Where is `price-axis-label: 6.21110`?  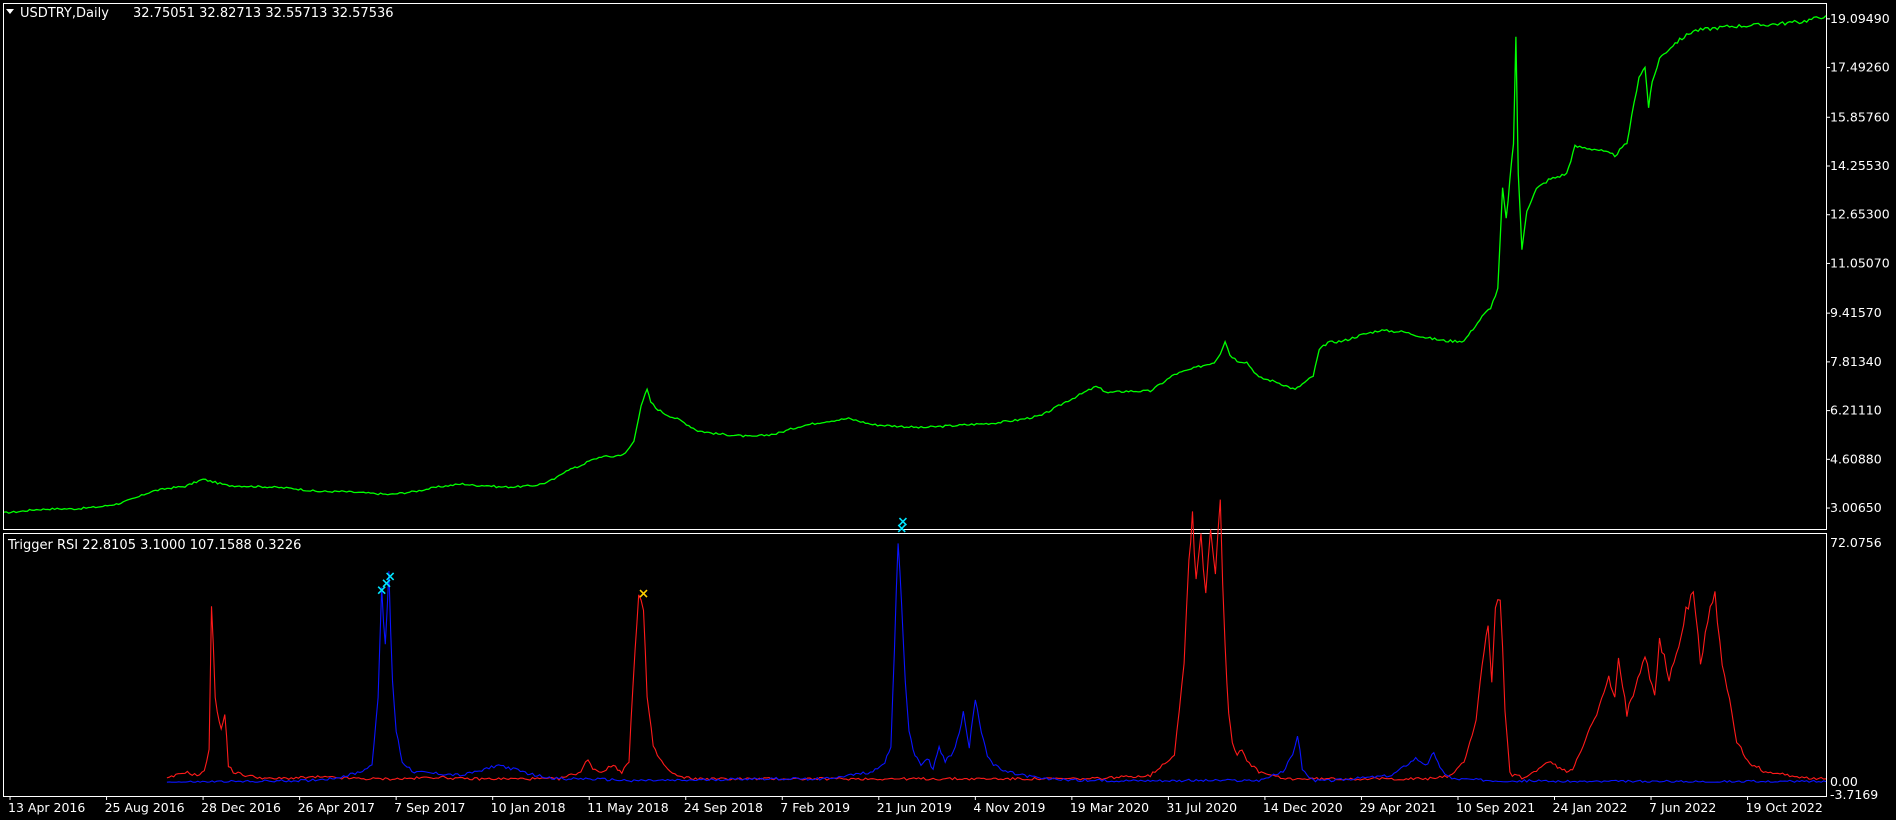 price-axis-label: 6.21110 is located at coordinates (1856, 410).